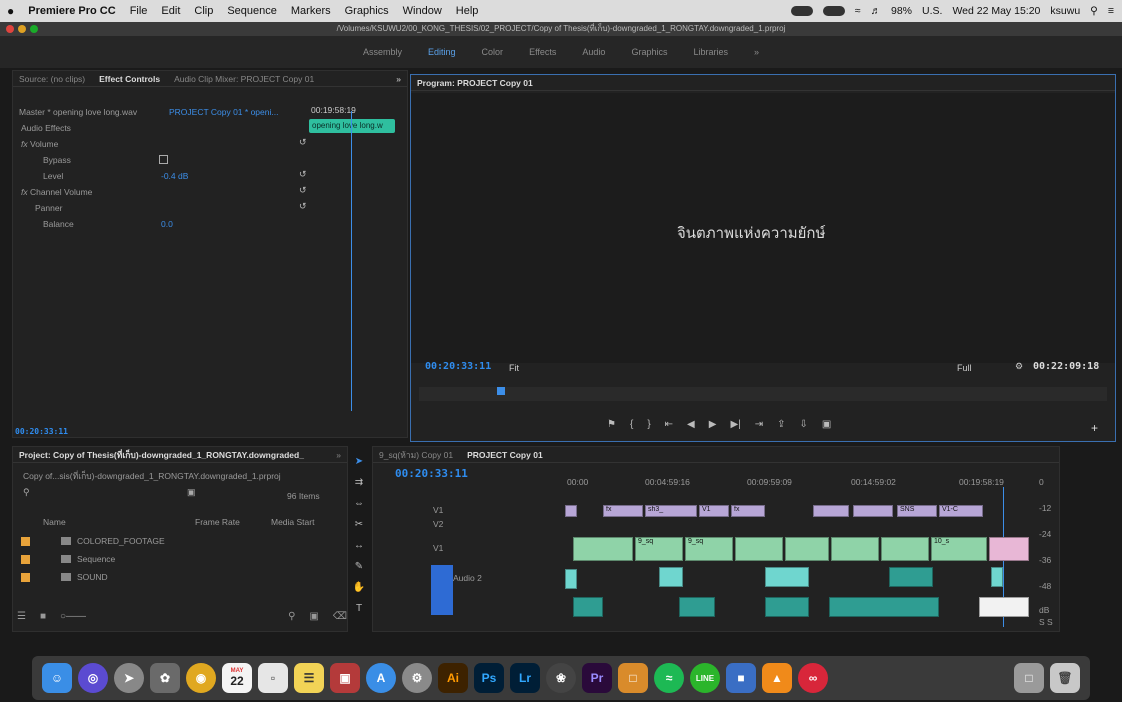  Describe the element at coordinates (996, 11) in the screenshot. I see `clock: Wed 22 May 15:20` at that location.